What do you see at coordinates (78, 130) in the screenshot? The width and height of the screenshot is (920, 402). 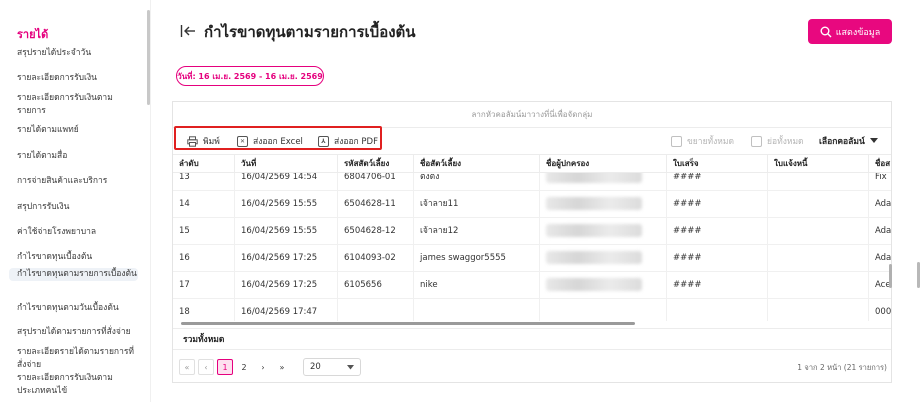 I see `sidebar-item-income-by-doctor: รายได้ตามแพทย์` at bounding box center [78, 130].